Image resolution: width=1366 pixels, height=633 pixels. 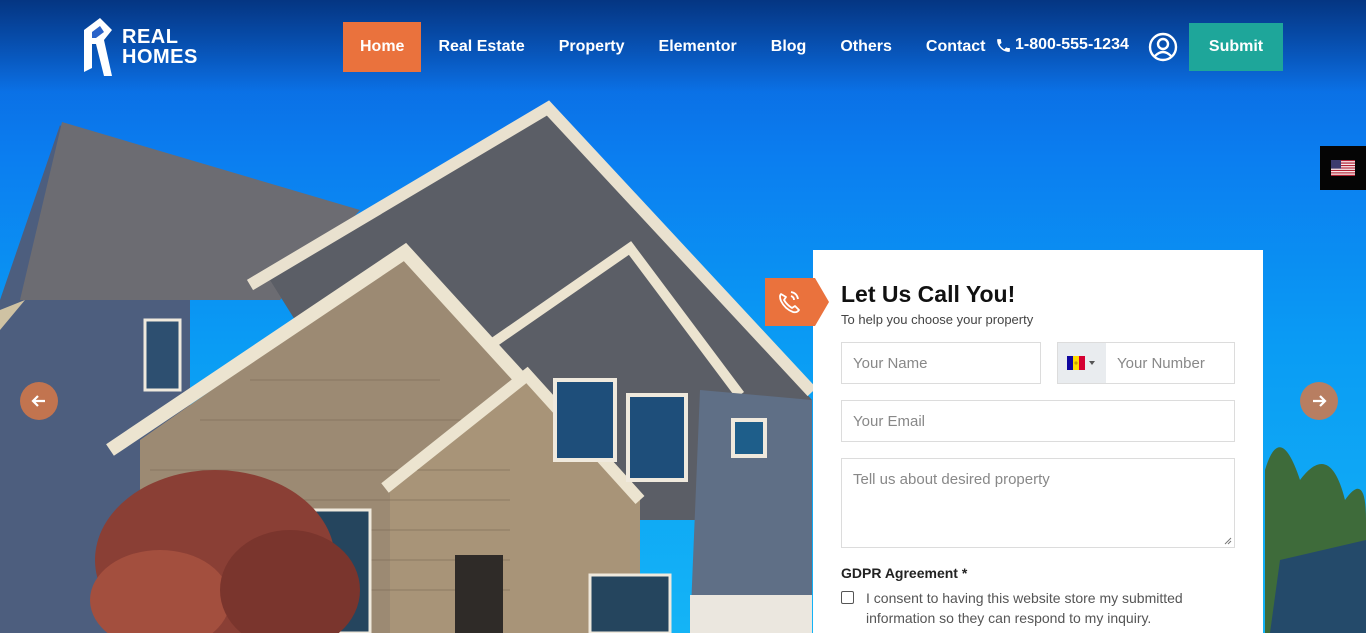 What do you see at coordinates (160, 57) in the screenshot?
I see `logo-line-2: HOMES` at bounding box center [160, 57].